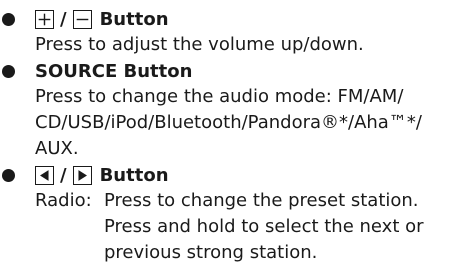 Image resolution: width=452 pixels, height=270 pixels. What do you see at coordinates (44, 175) in the screenshot?
I see `left-triangle-box-icon` at bounding box center [44, 175].